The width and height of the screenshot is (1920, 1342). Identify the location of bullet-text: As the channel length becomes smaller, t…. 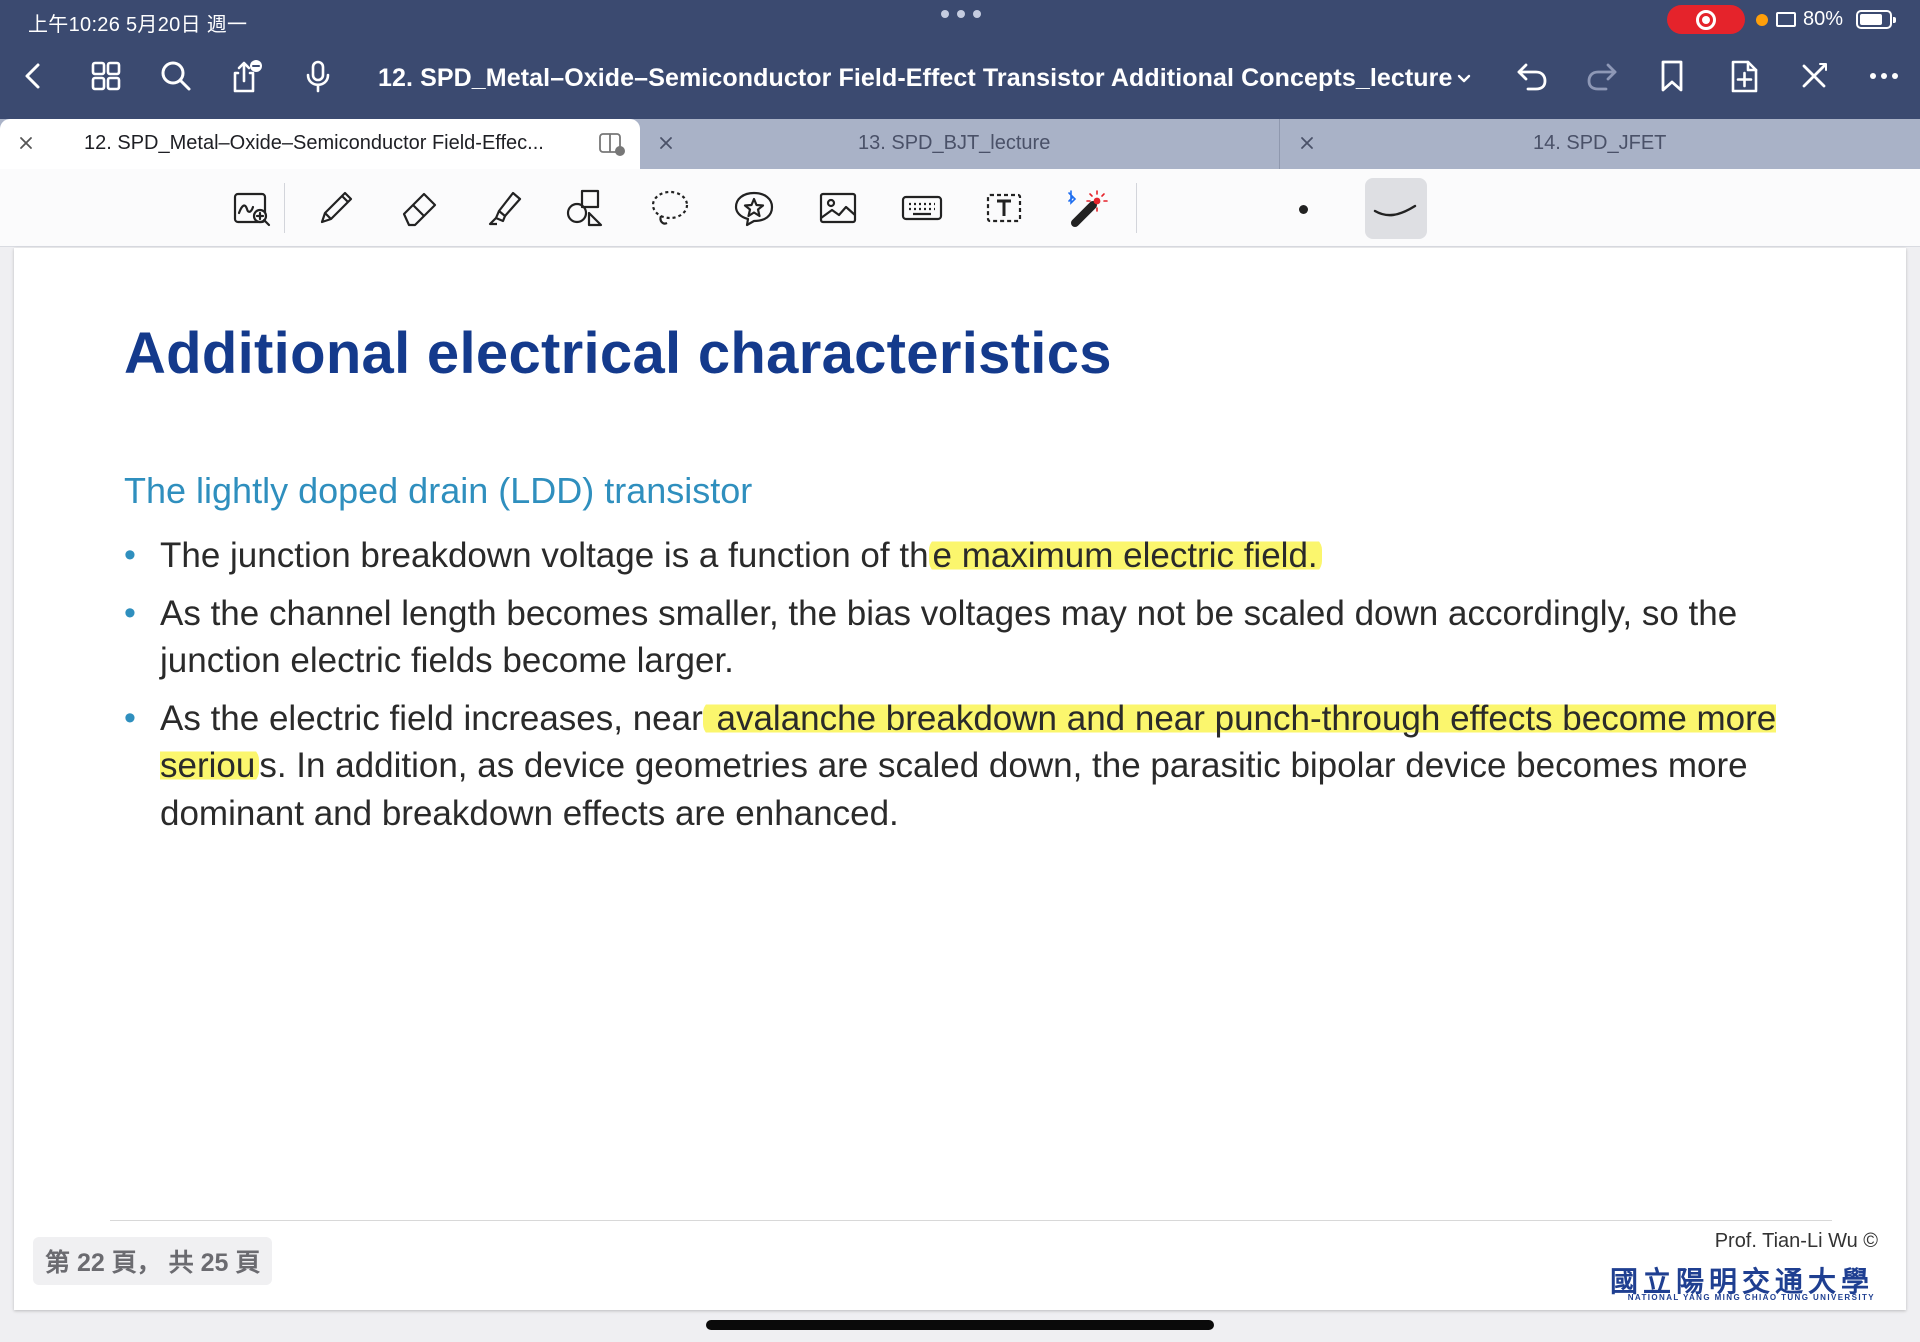
(949, 637).